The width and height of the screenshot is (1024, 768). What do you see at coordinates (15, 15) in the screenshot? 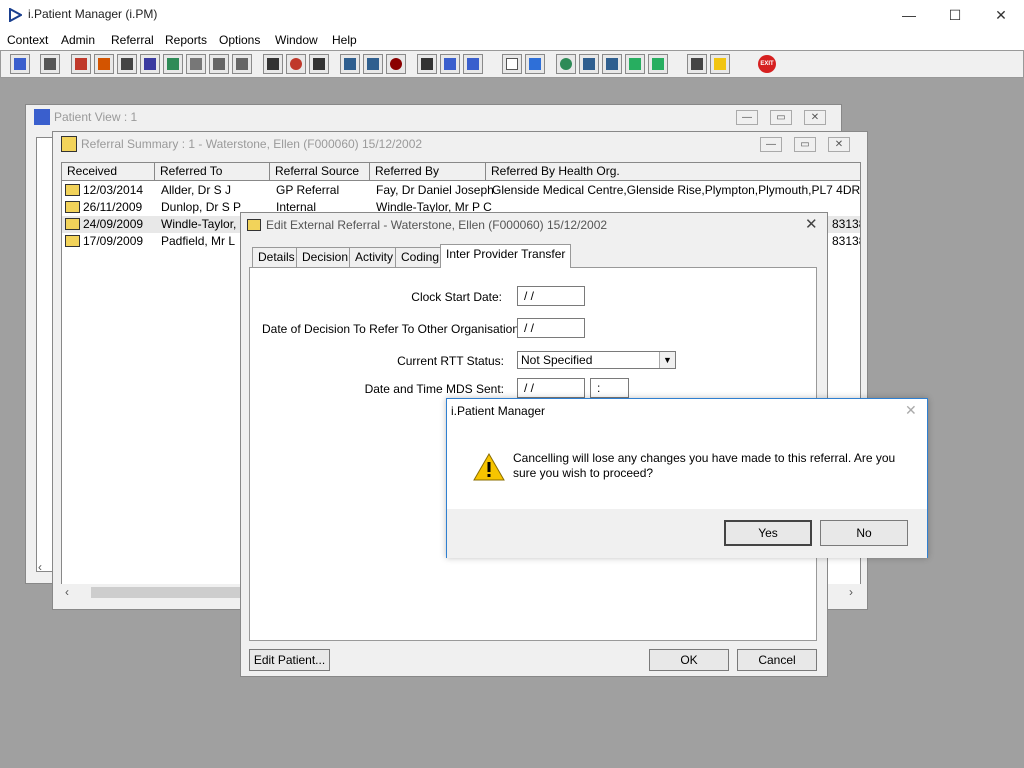
I see `app-logo-icon` at bounding box center [15, 15].